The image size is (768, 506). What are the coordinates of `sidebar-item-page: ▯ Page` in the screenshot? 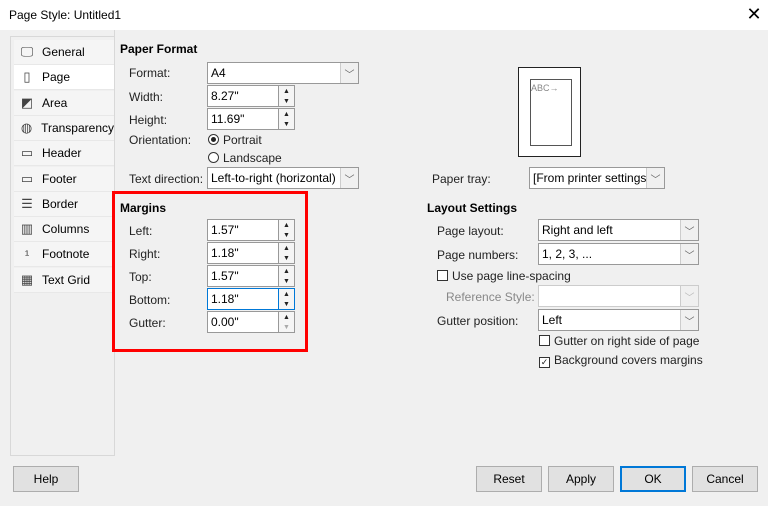 It's located at (64, 78).